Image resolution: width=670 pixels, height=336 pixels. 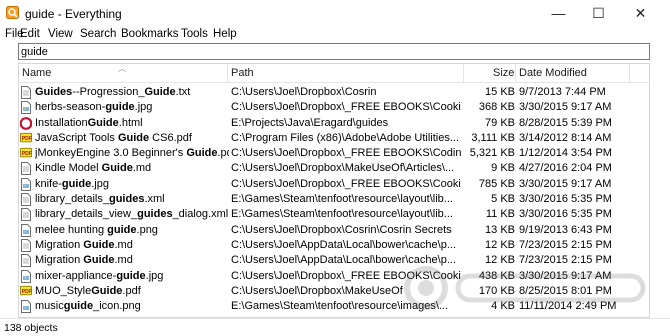 I want to click on column-path: Path, so click(x=242, y=73).